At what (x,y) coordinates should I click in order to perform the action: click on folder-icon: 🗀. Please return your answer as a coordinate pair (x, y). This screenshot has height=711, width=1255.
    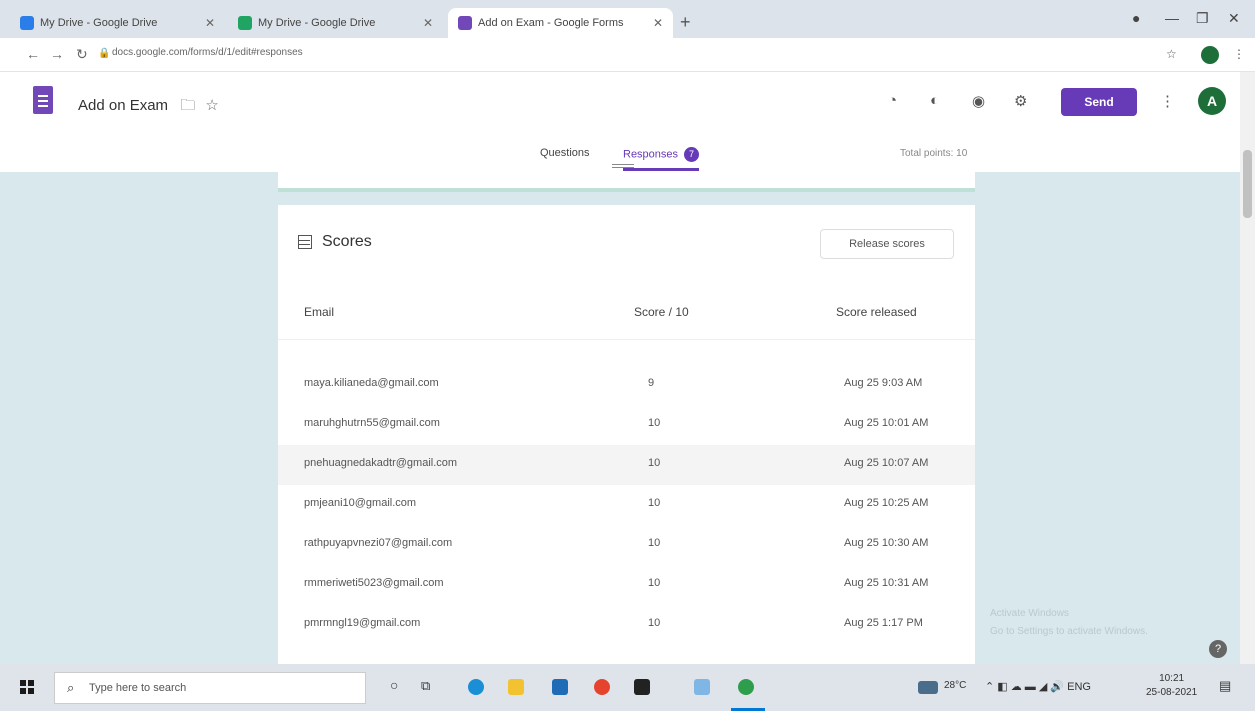
    Looking at the image, I should click on (187, 105).